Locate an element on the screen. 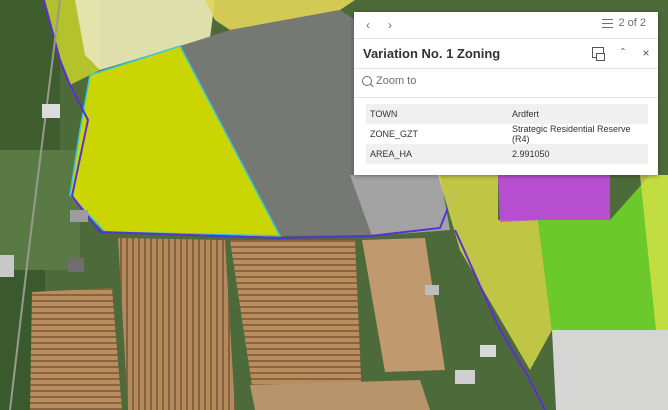  zone-pale is located at coordinates (610, 370).